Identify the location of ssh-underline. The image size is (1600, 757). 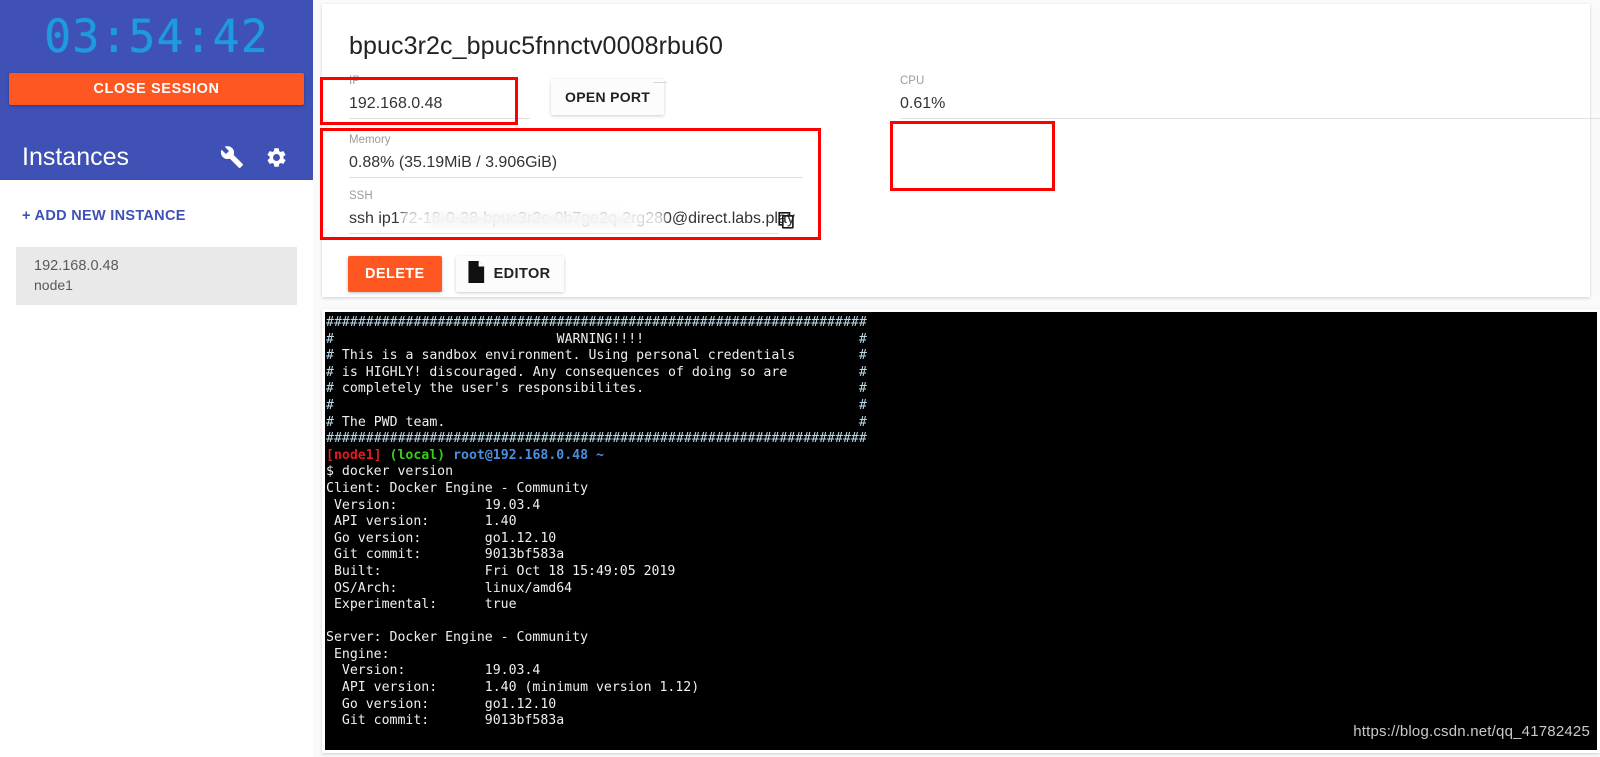
(564, 233).